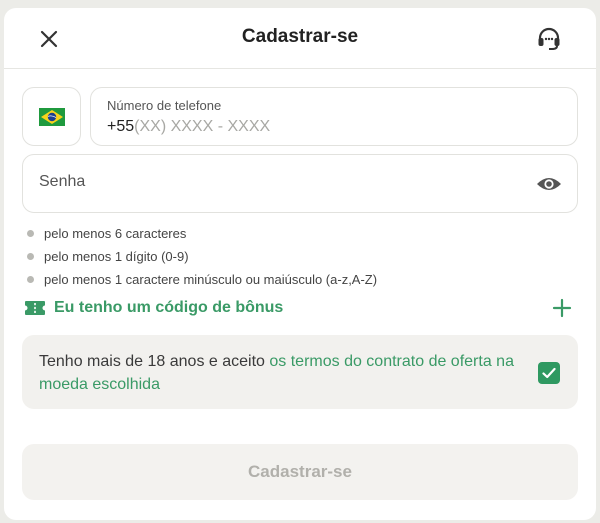 This screenshot has width=600, height=523. What do you see at coordinates (300, 309) in the screenshot?
I see `bonus-code-toggle: Eu tenho um código de bônus` at bounding box center [300, 309].